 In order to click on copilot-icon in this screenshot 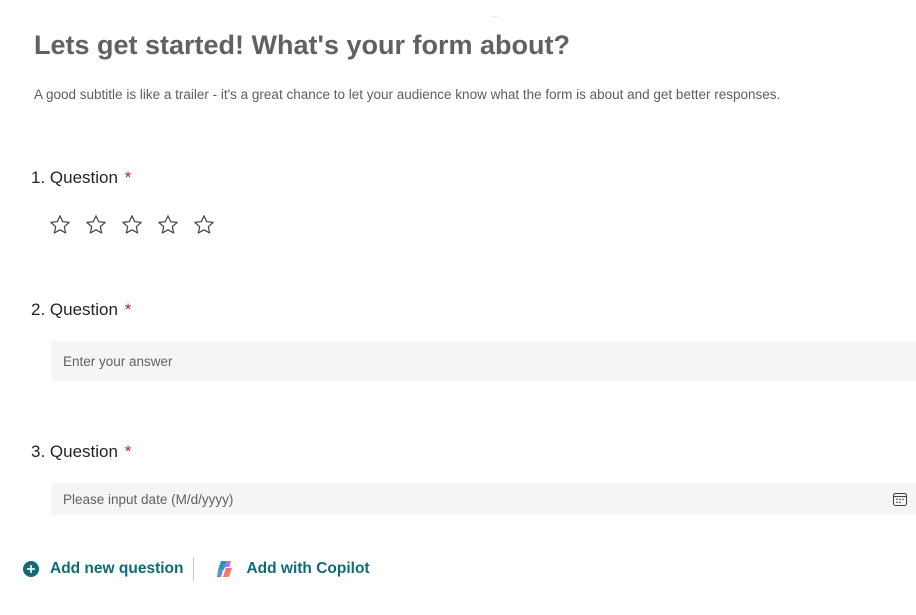, I will do `click(225, 569)`.